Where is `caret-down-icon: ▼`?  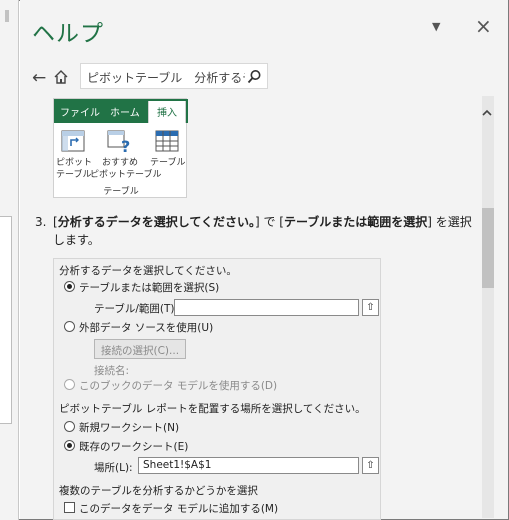
caret-down-icon: ▼ is located at coordinates (436, 26).